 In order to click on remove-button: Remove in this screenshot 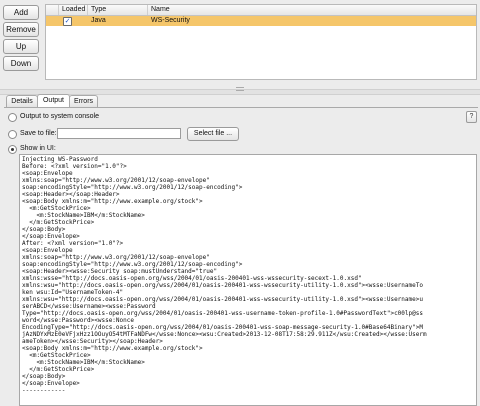, I will do `click(21, 29)`.